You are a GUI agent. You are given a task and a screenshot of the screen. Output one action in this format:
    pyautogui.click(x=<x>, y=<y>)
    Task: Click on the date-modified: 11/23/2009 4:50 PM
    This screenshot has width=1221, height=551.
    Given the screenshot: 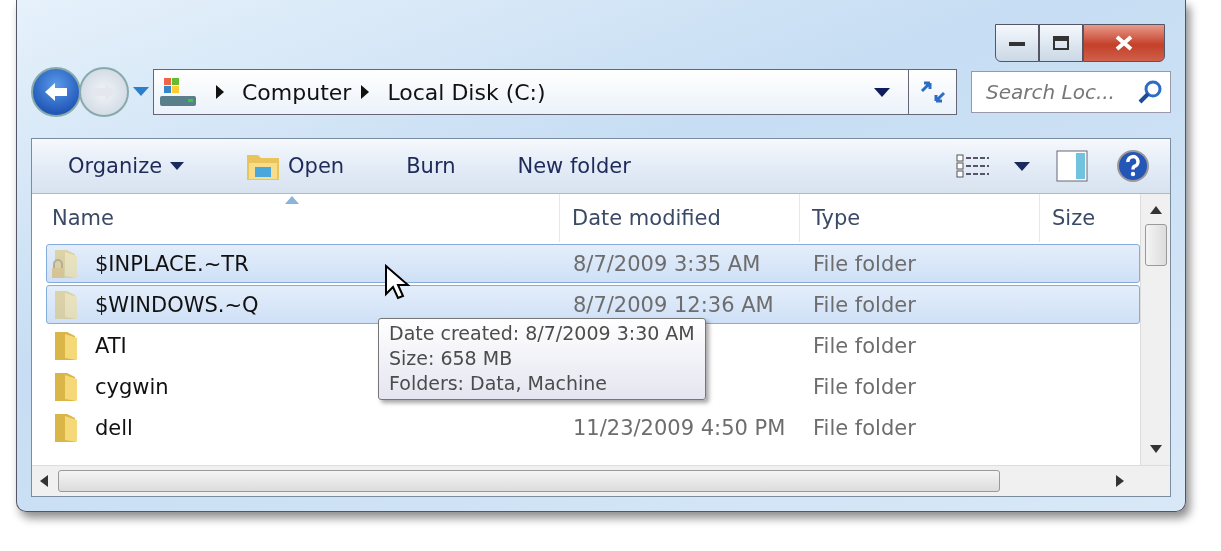 What is the action you would take?
    pyautogui.click(x=679, y=427)
    